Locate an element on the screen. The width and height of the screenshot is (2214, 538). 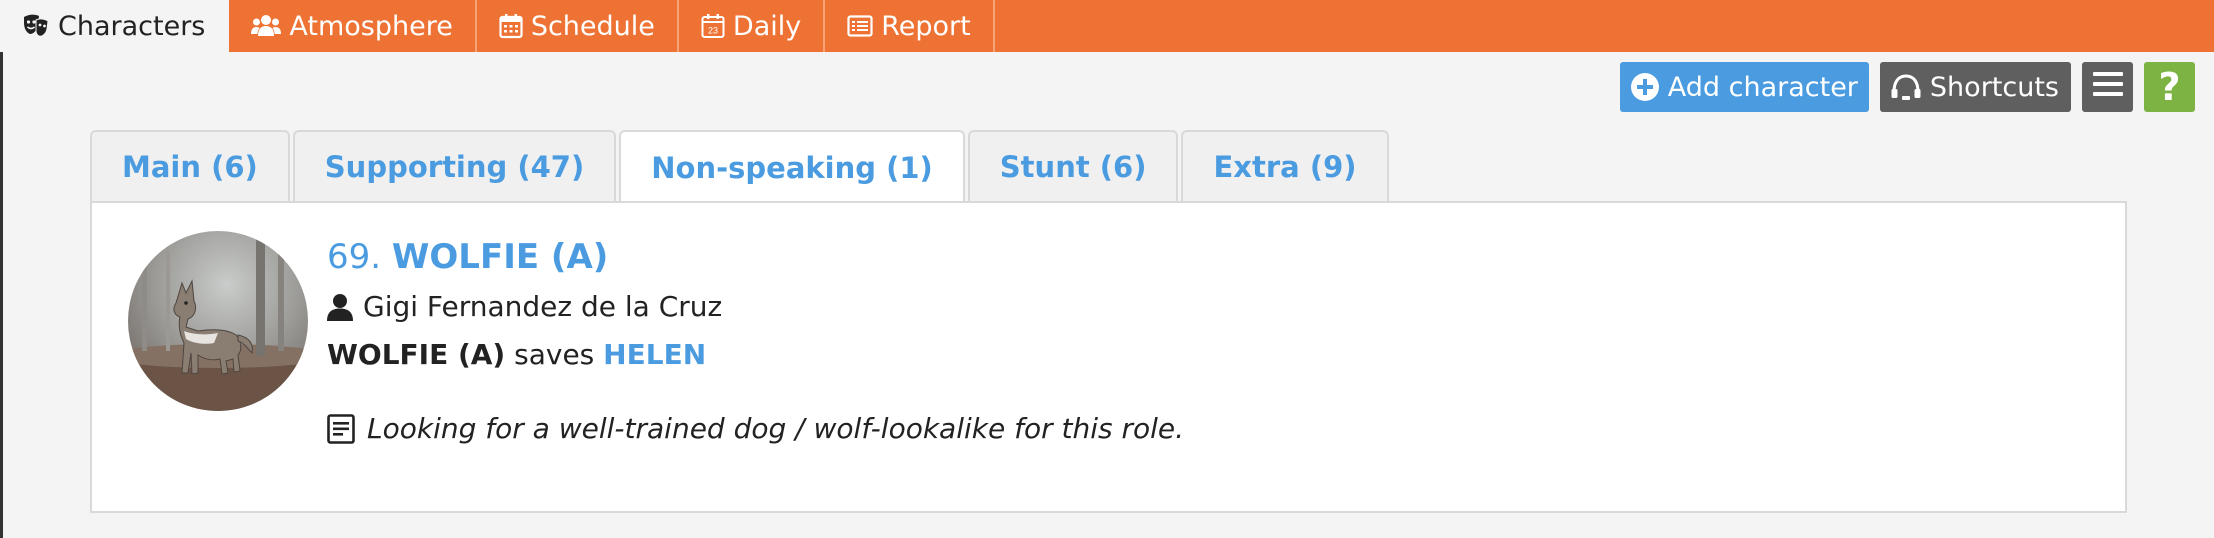
nav-daily: 23 Daily is located at coordinates (752, 26).